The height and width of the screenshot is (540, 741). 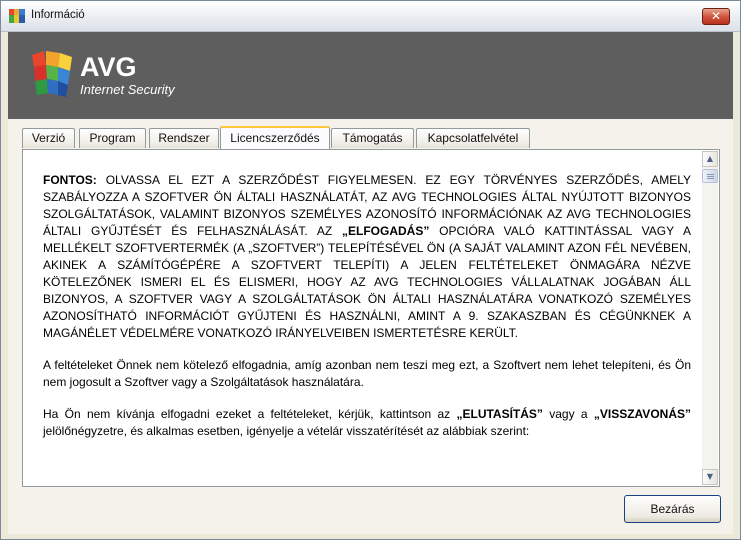 I want to click on window-close-button: ✕, so click(x=716, y=16).